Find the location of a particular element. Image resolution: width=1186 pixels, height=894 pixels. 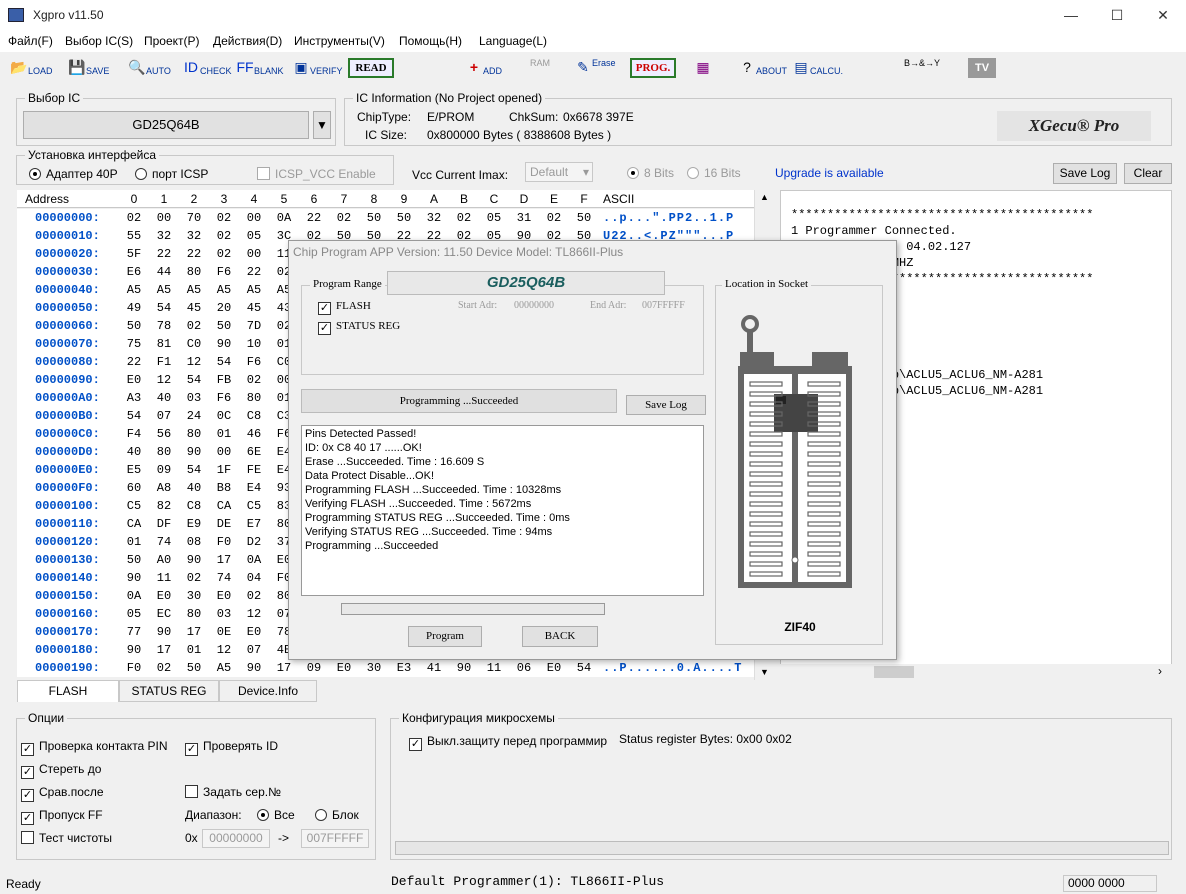

blank-button: FFBLANK is located at coordinates (259, 70).